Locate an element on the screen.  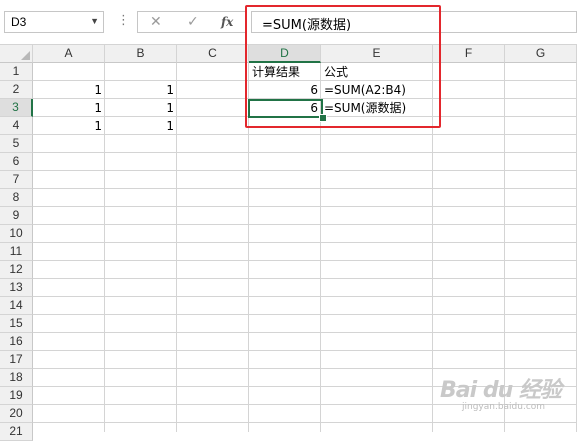
select-all-triangle-icon is located at coordinates (25, 55).